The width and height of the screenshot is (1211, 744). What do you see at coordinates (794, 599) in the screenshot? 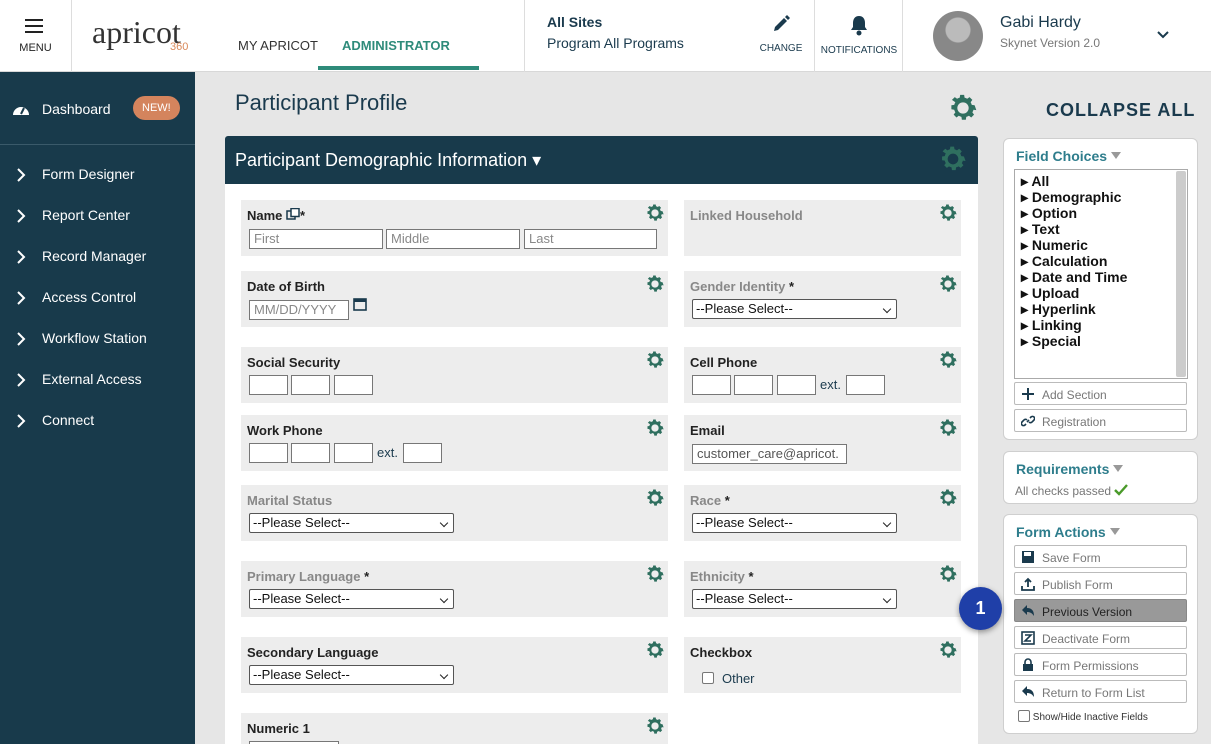
I see `ethnicity-select: --Please Select--` at bounding box center [794, 599].